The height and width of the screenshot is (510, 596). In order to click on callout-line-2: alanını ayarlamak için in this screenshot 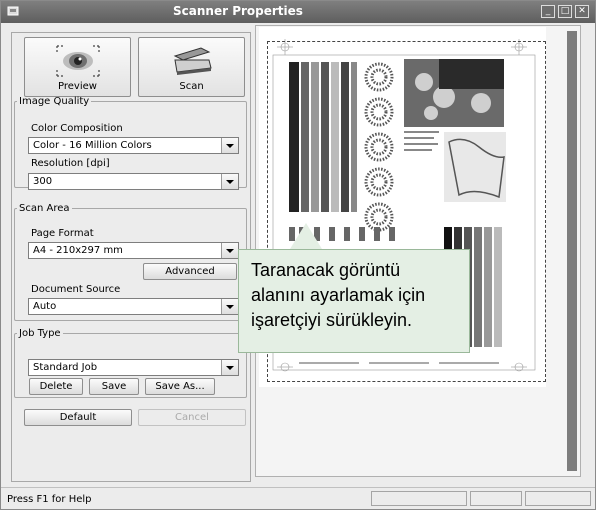, I will do `click(338, 295)`.